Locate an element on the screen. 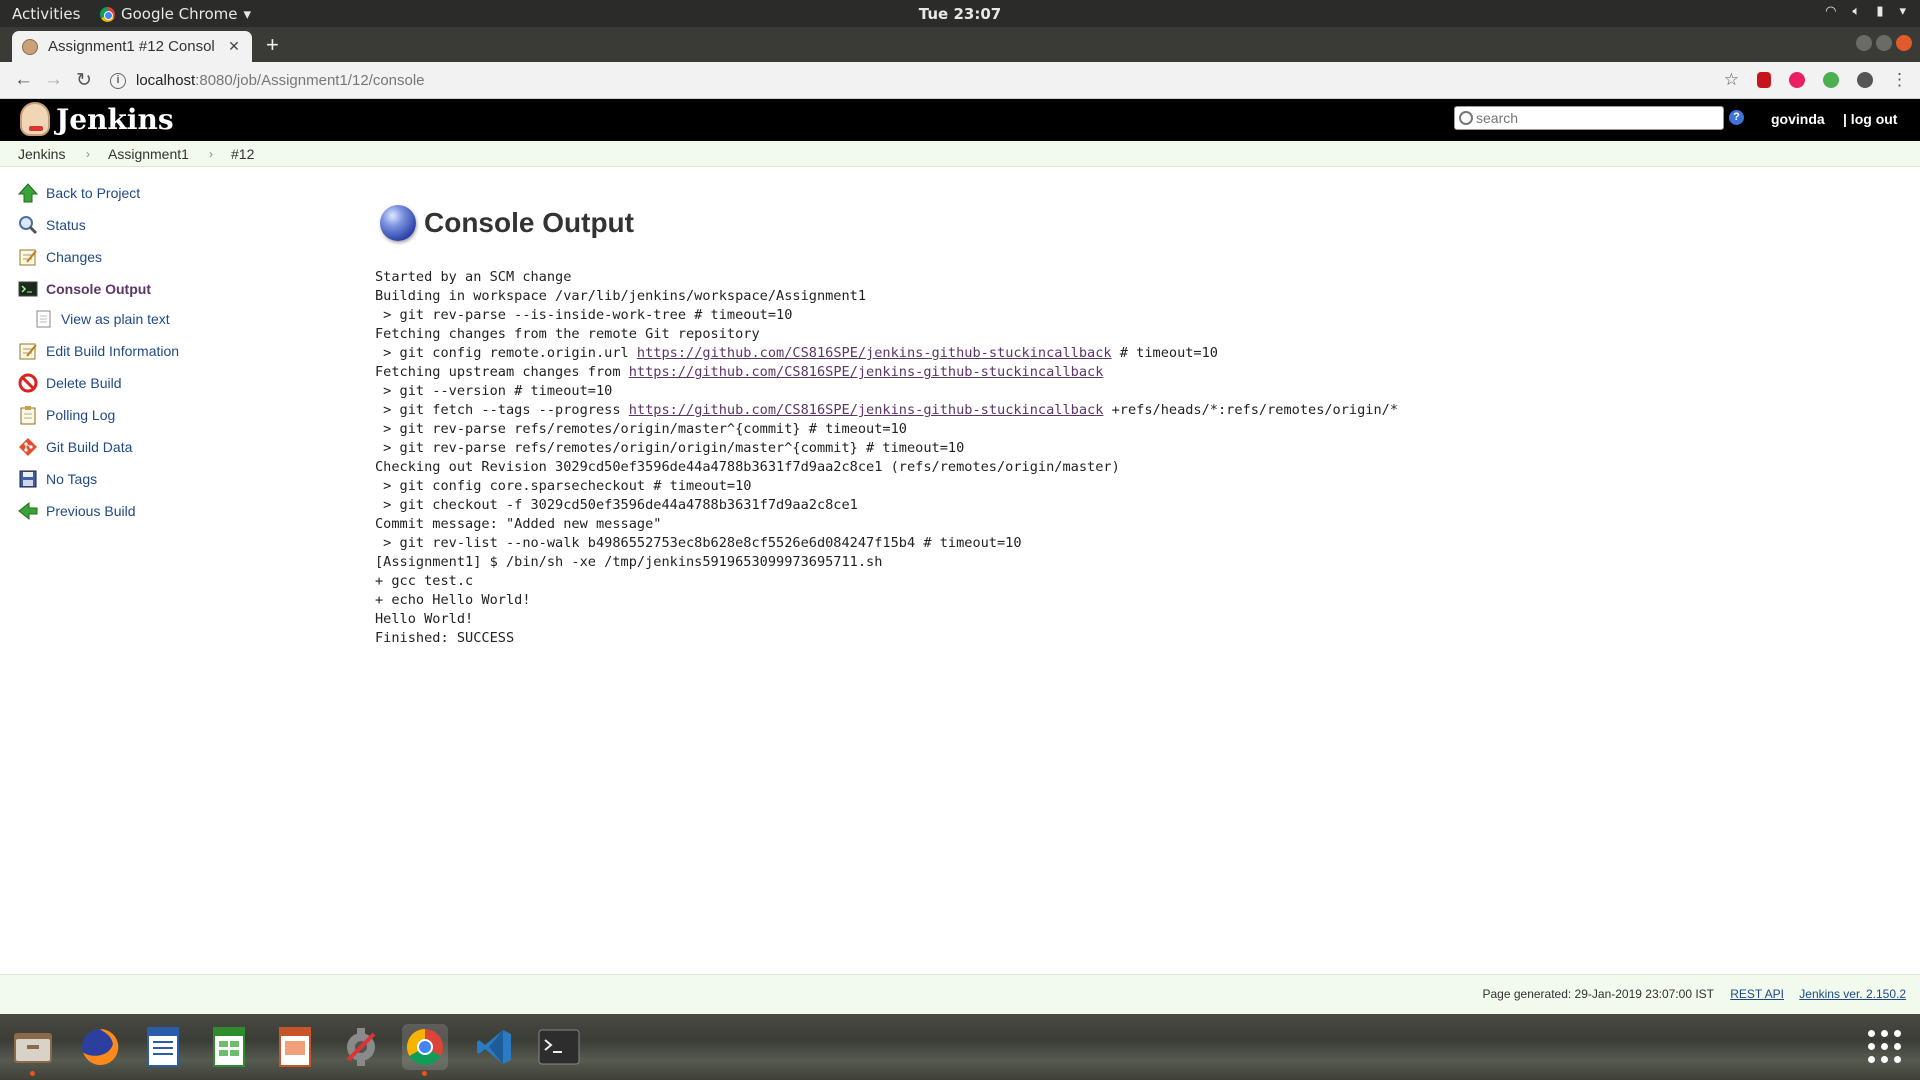 The width and height of the screenshot is (1920, 1080). extension-icon is located at coordinates (1797, 80).